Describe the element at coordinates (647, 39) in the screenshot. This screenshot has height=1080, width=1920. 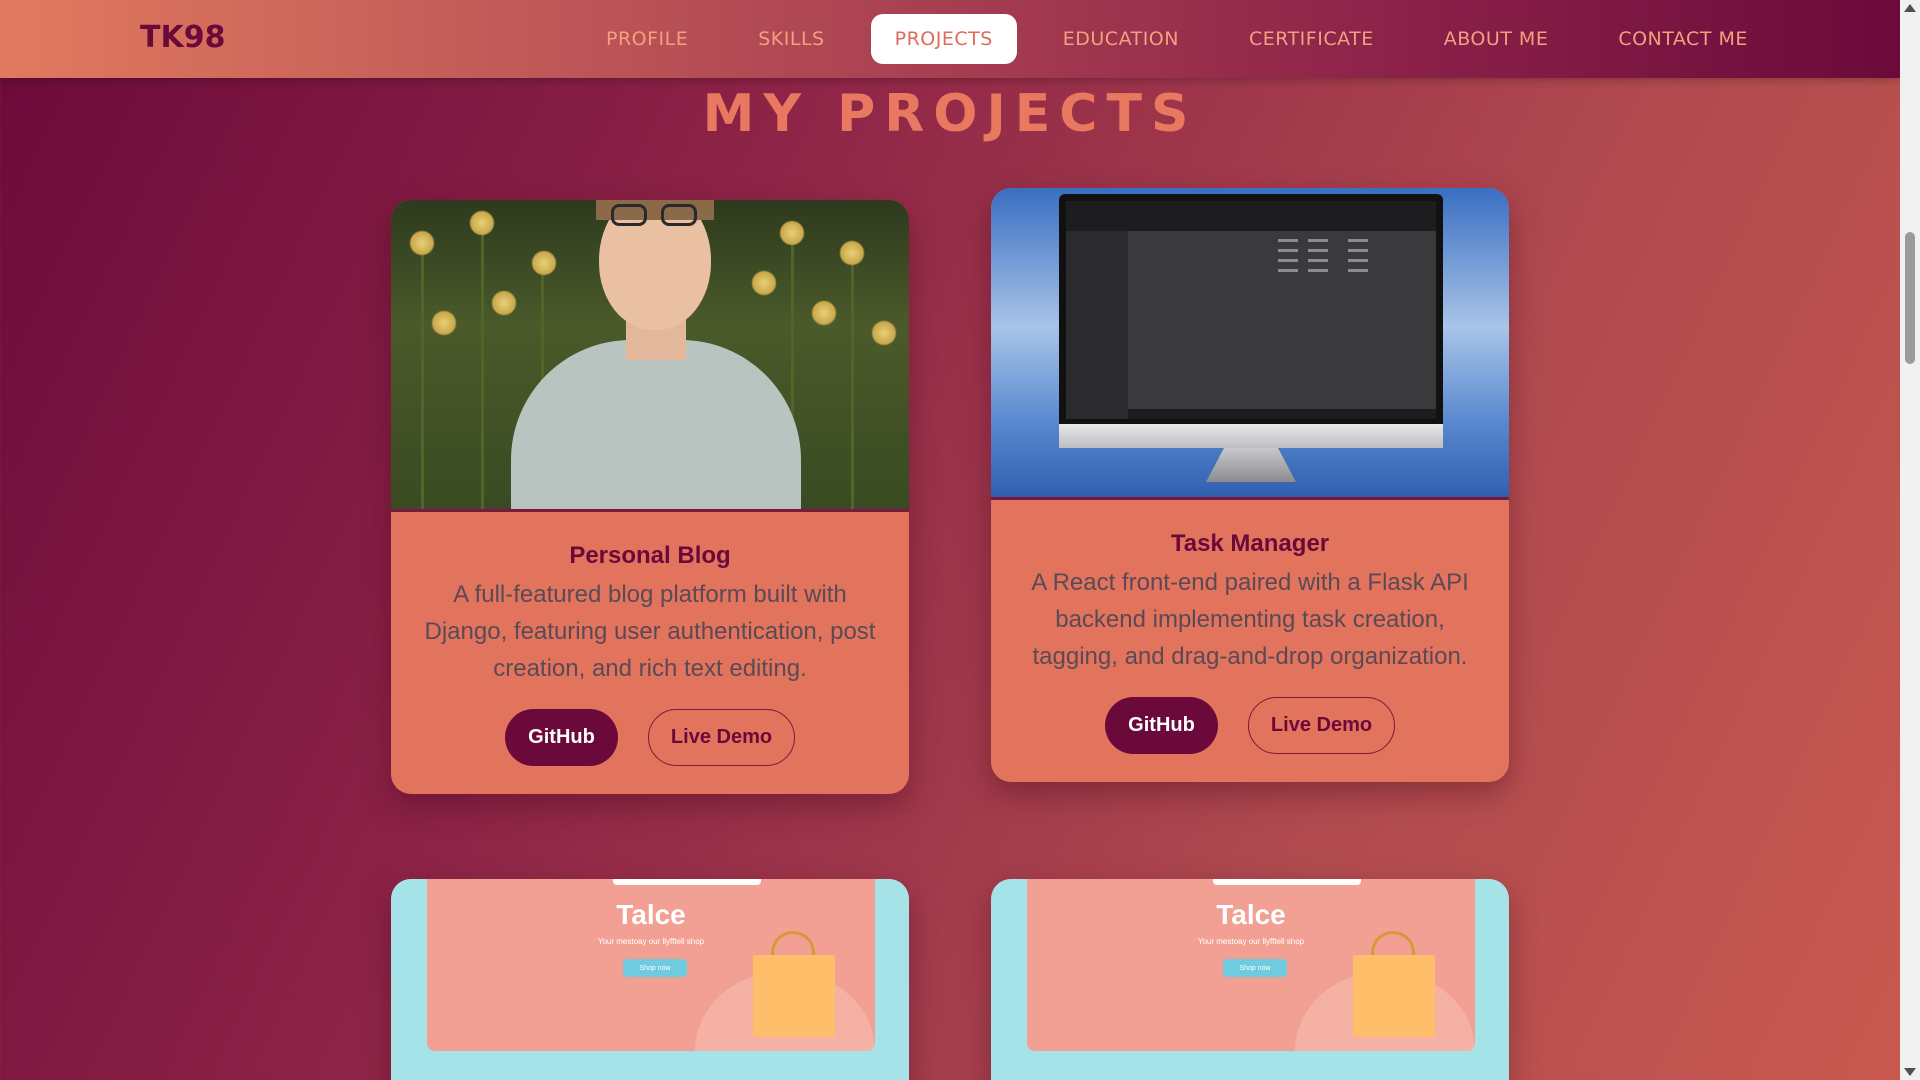
I see `nav-item-profile: PROFILE` at that location.